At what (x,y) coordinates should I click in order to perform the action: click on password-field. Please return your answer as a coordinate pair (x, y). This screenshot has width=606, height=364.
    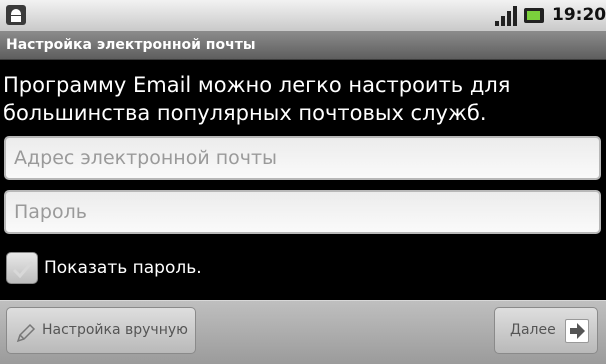
    Looking at the image, I should click on (302, 212).